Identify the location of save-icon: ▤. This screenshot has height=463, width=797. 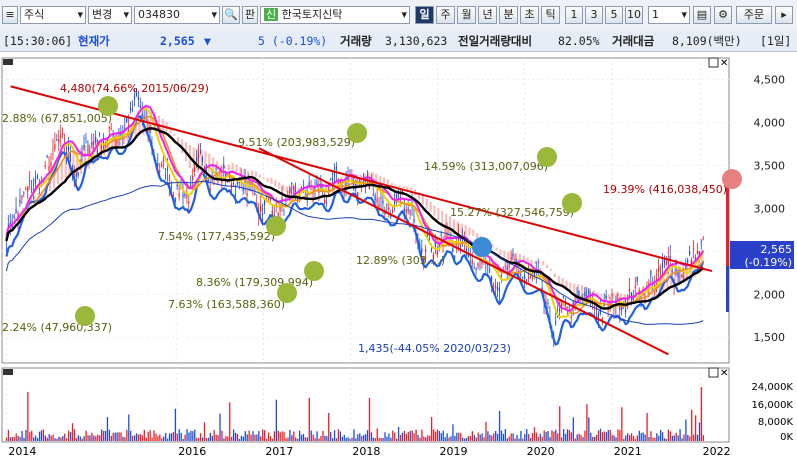
(702, 15).